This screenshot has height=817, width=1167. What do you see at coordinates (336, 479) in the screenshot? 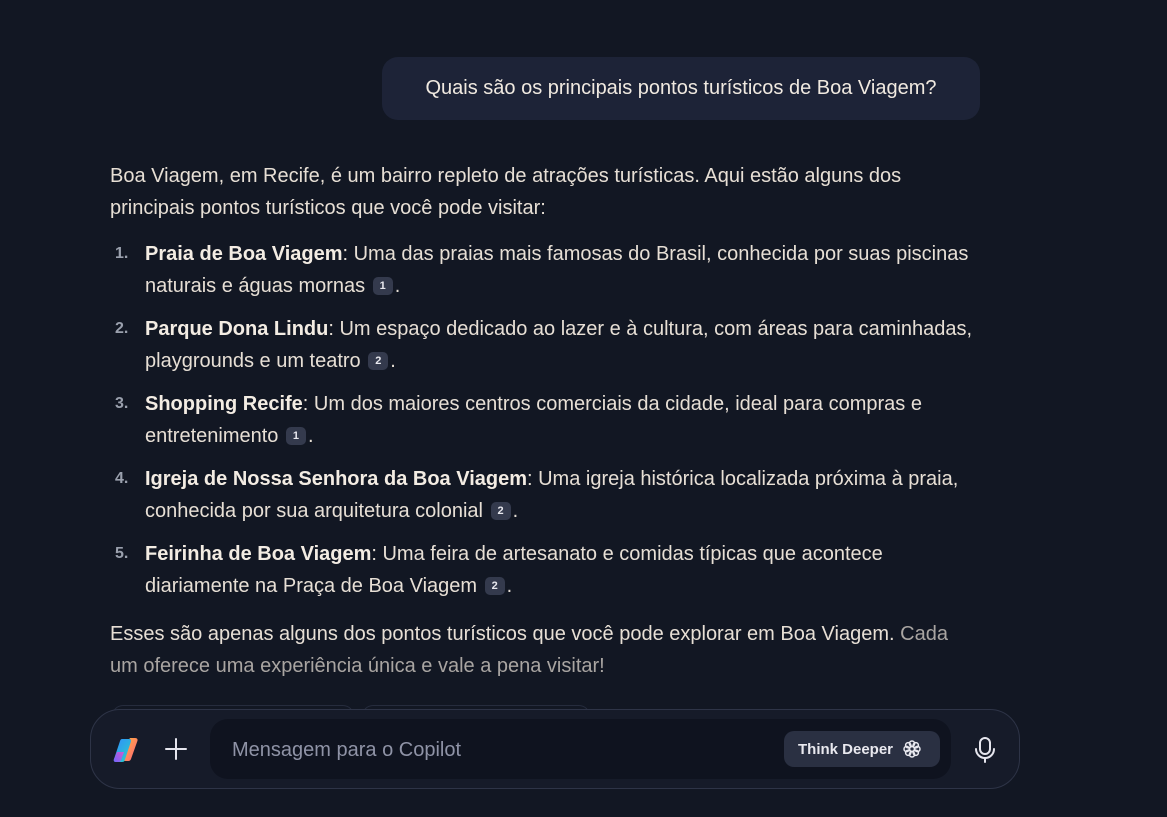
I see `list-item-term: Igreja de Nossa Senhora da Boa Viagem` at bounding box center [336, 479].